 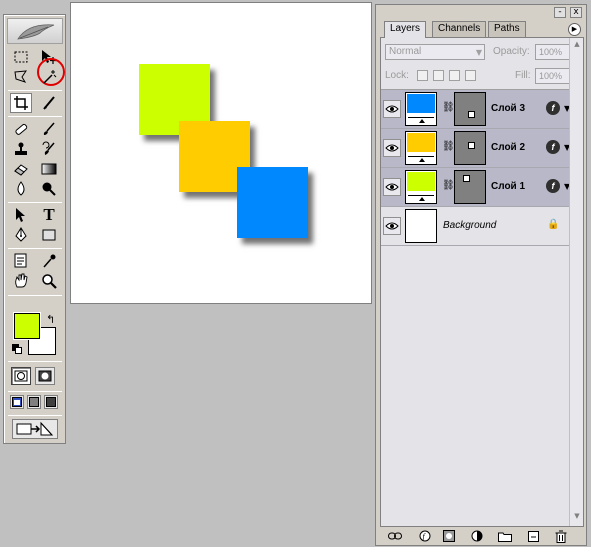 I want to click on type-tool-glyph: T, so click(x=49, y=214).